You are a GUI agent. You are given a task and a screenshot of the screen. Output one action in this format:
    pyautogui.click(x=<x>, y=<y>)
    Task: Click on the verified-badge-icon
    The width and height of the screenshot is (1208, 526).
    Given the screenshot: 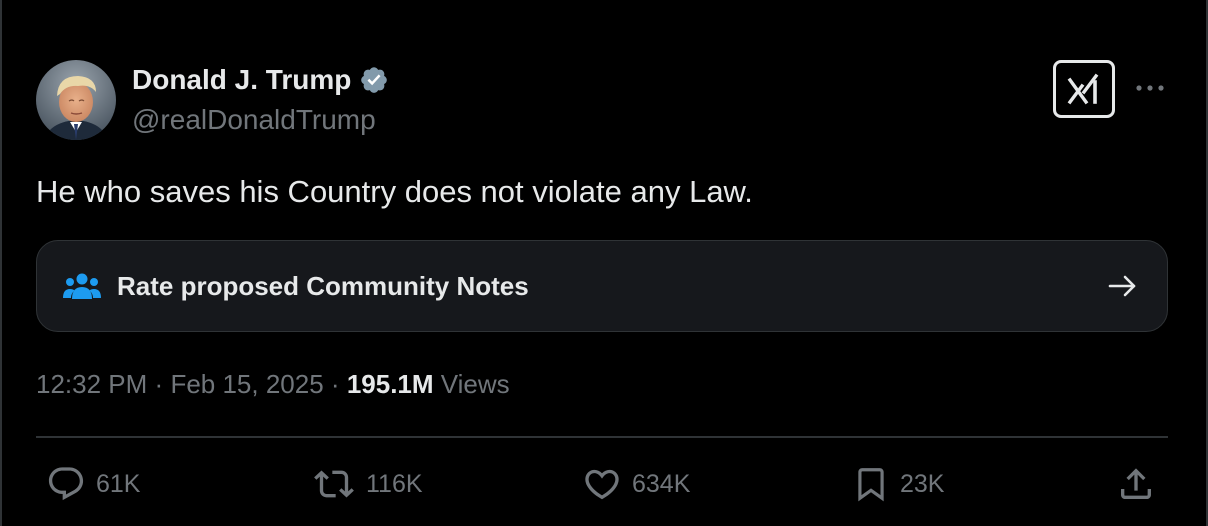 What is the action you would take?
    pyautogui.click(x=374, y=80)
    